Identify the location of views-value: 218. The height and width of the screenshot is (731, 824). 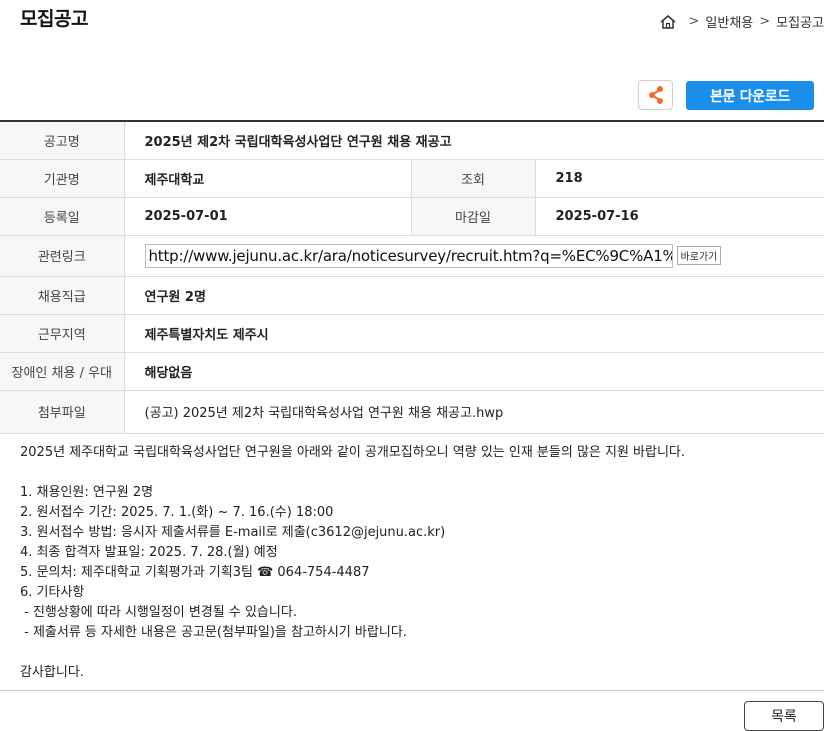
(679, 178).